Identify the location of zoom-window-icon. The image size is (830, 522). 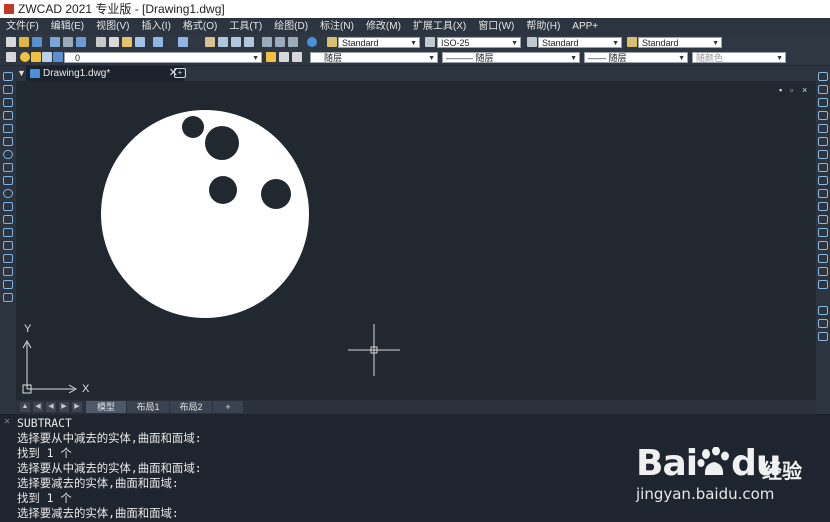
(236, 42).